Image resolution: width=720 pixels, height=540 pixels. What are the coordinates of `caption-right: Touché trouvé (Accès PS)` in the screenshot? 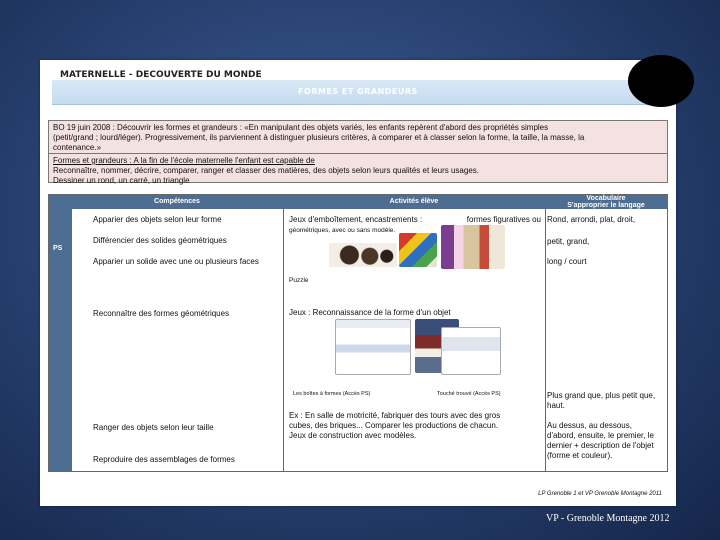 It's located at (469, 394).